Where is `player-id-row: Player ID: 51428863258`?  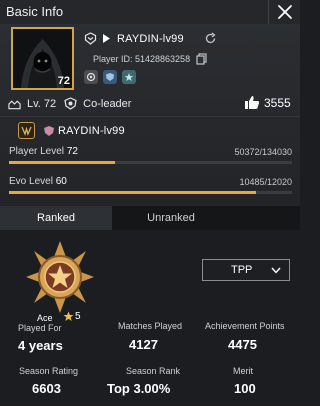
player-id-row: Player ID: 51428863258 is located at coordinates (150, 58).